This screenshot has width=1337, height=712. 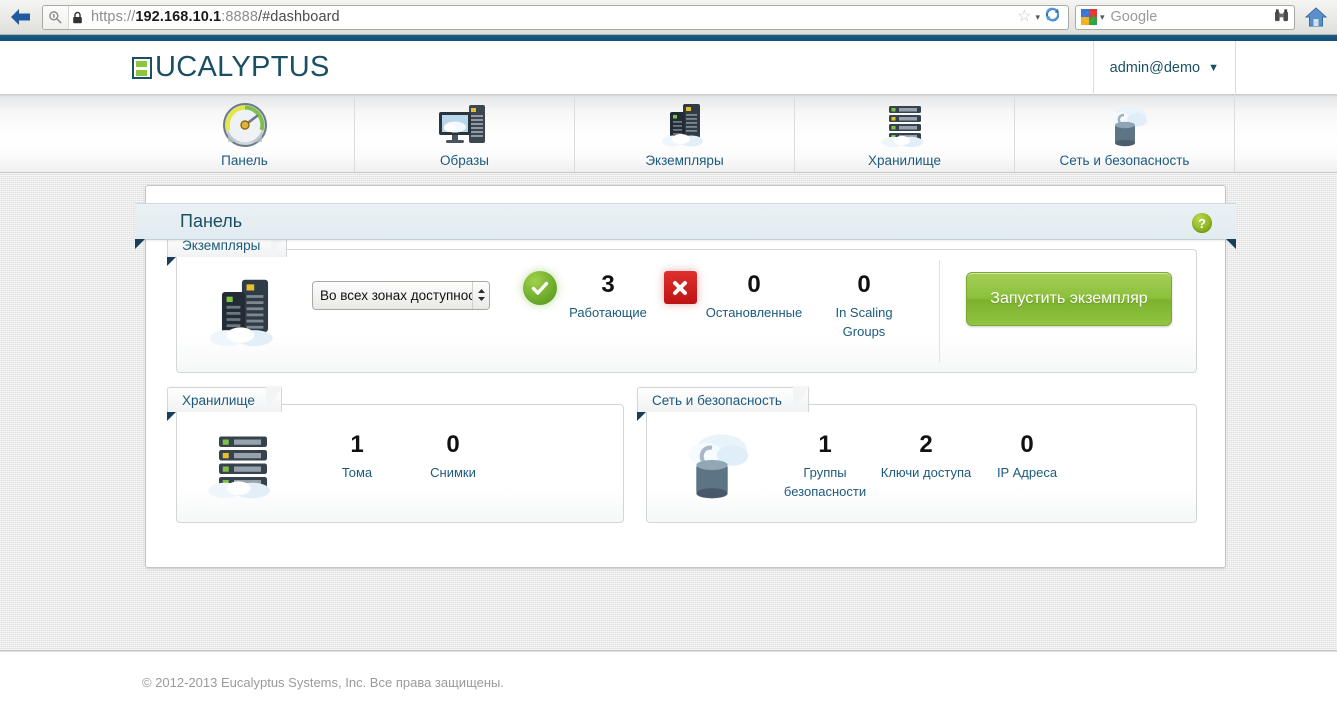 I want to click on stat-stopped-value: 0 Остановленные, so click(x=754, y=296).